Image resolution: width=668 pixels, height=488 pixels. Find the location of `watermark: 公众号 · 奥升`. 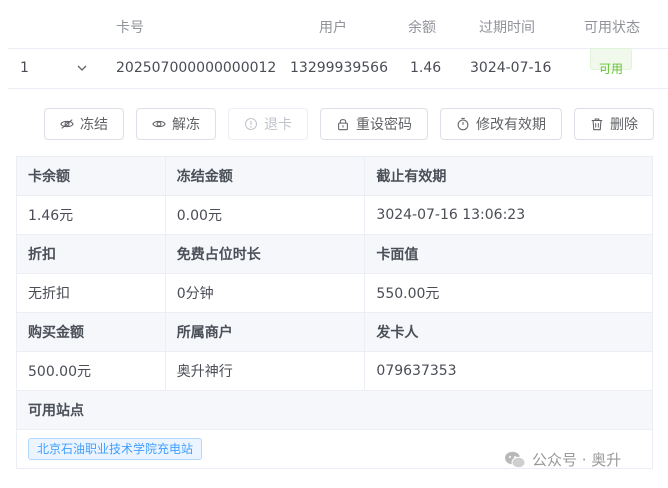

watermark: 公众号 · 奥升 is located at coordinates (562, 459).